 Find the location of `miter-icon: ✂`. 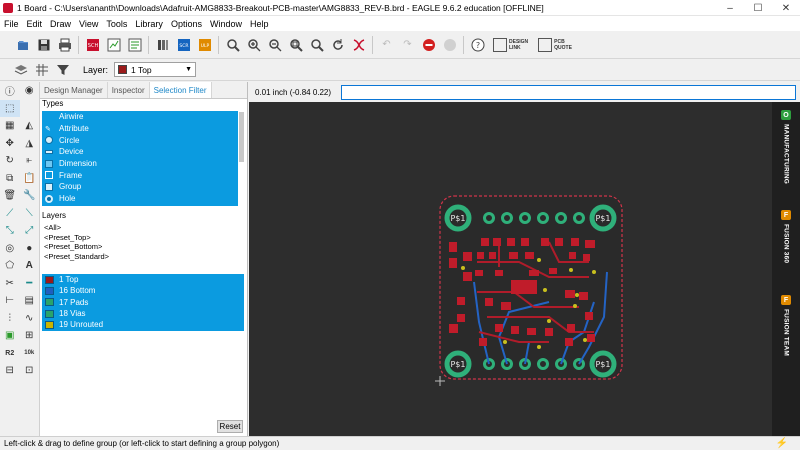

miter-icon: ✂ is located at coordinates (10, 283).